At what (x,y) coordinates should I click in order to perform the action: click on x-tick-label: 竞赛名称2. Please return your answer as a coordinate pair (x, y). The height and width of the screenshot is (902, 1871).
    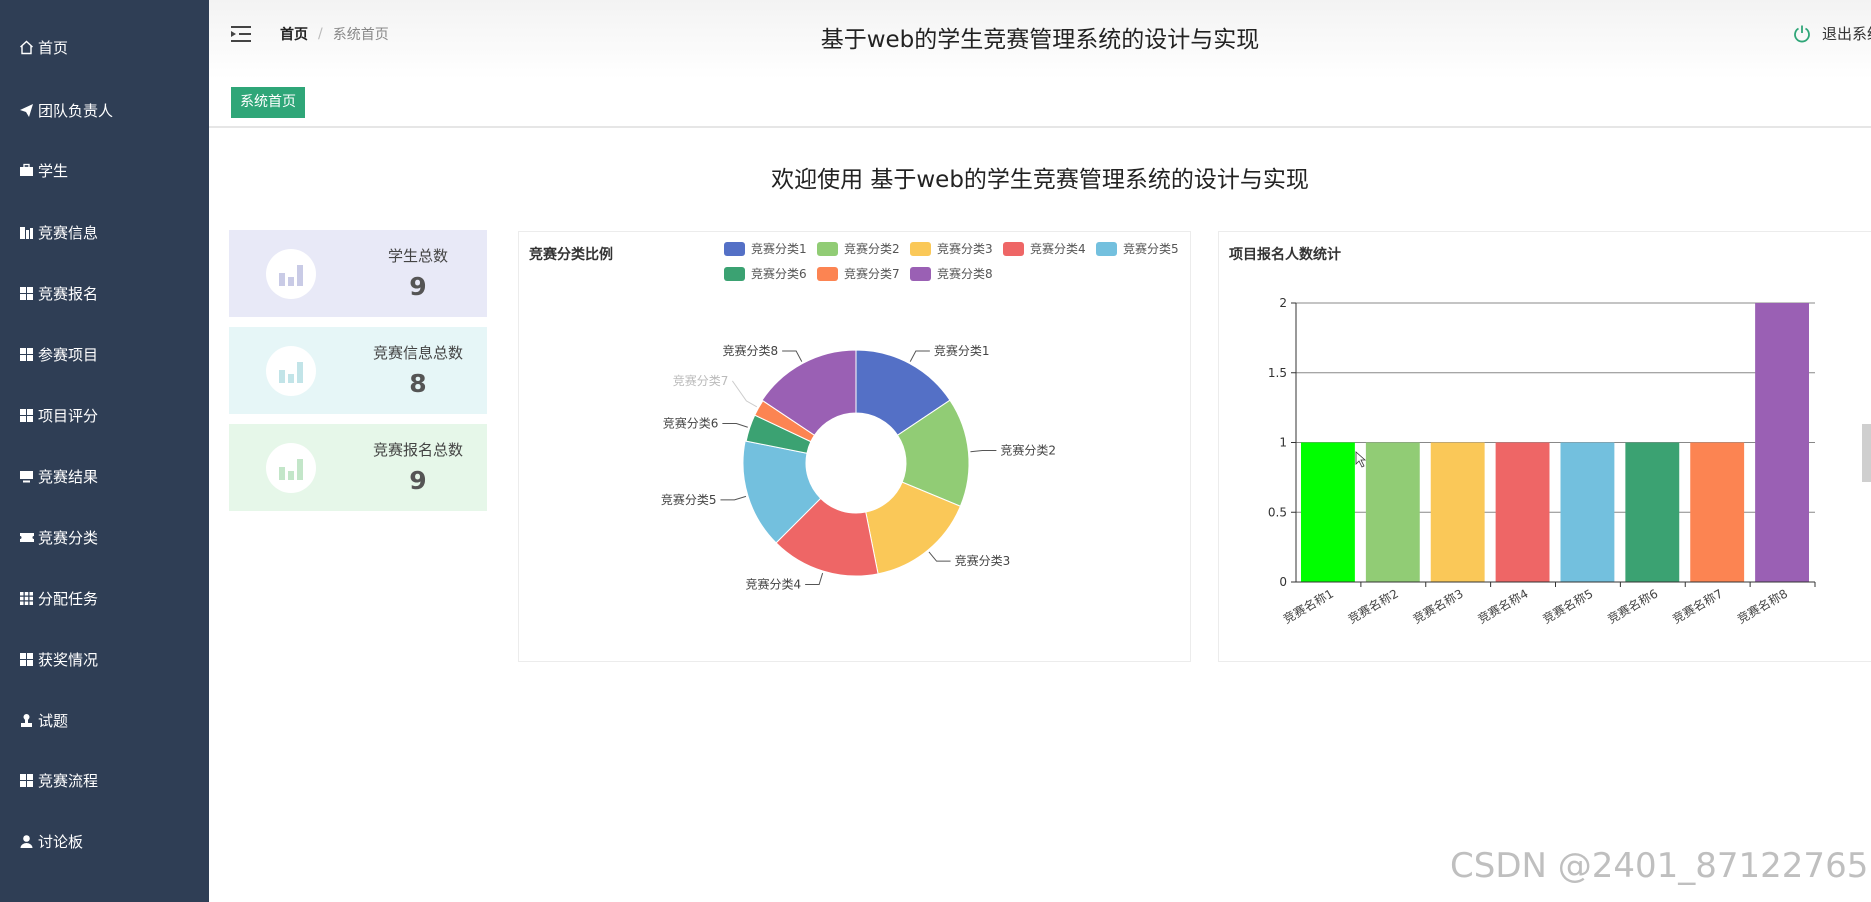
    Looking at the image, I should click on (1373, 606).